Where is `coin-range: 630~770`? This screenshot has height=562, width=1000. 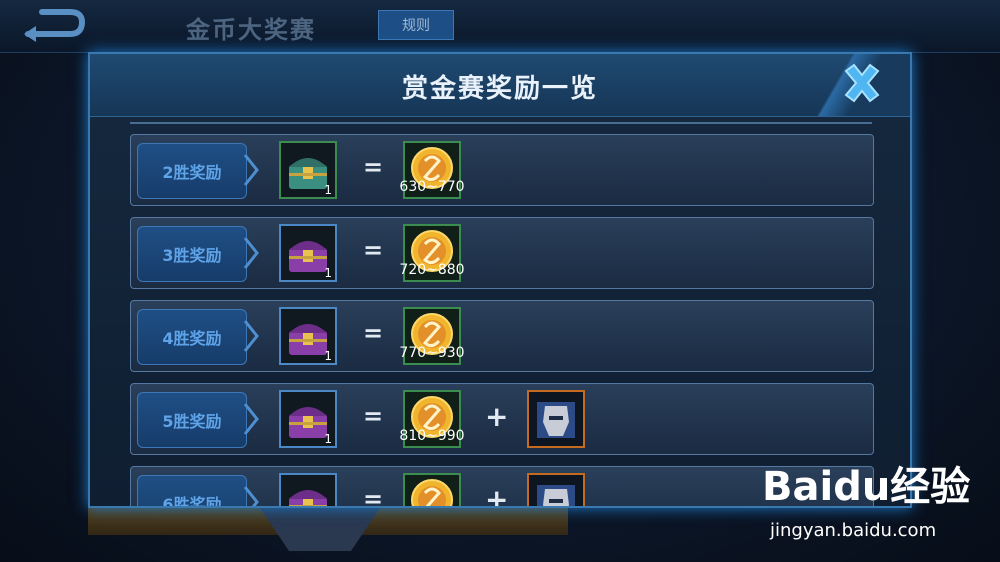
coin-range: 630~770 is located at coordinates (432, 187).